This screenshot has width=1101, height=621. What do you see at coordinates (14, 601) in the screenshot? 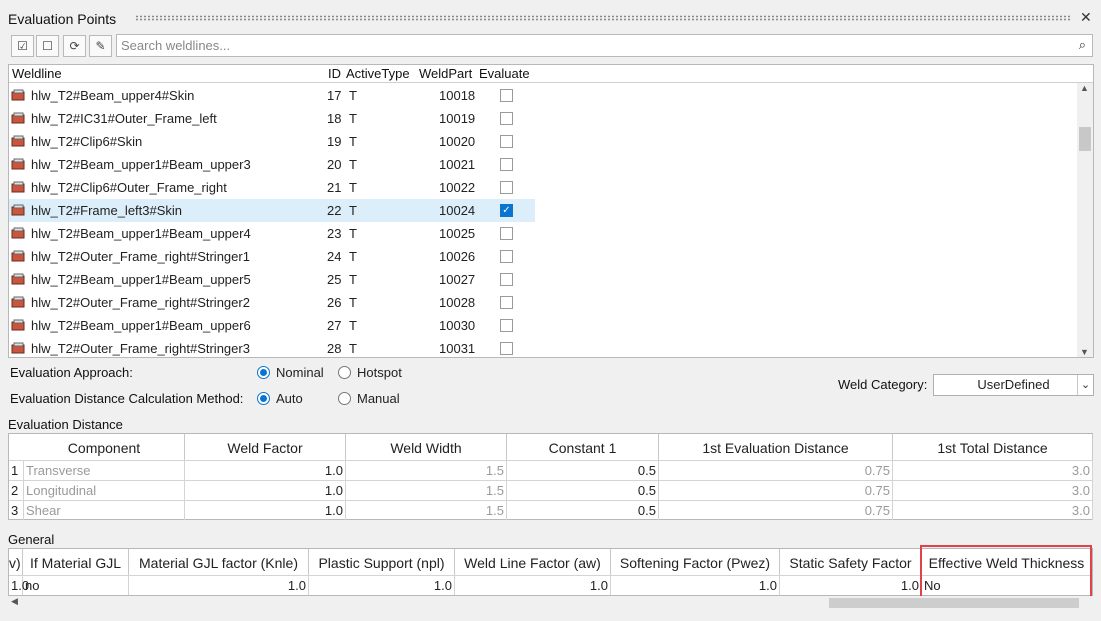
I see `scroll-left-icon: ◀` at bounding box center [14, 601].